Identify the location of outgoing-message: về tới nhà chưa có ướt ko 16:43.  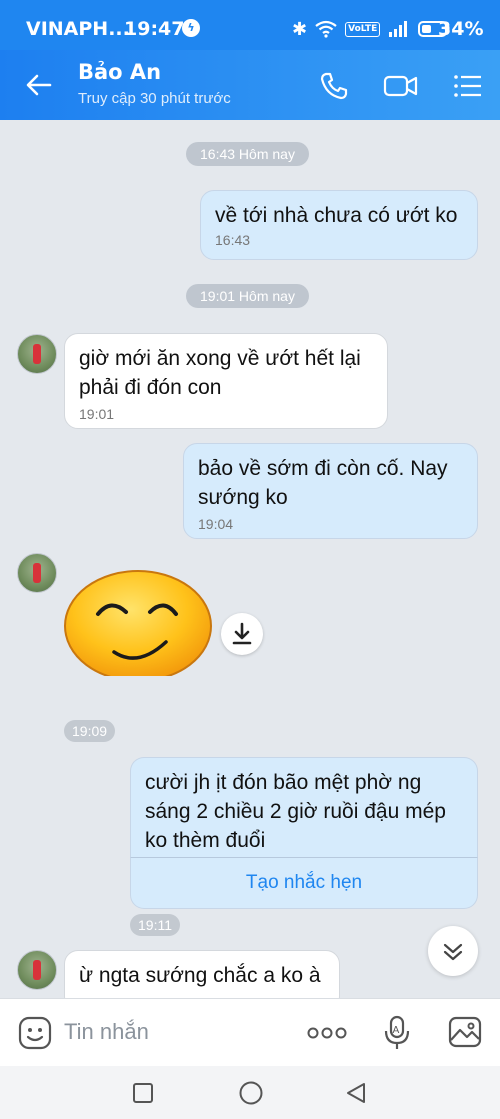
(339, 225).